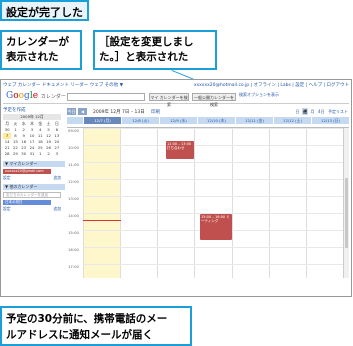 The image size is (353, 346). What do you see at coordinates (304, 111) in the screenshot?
I see `view-tab: 週` at bounding box center [304, 111].